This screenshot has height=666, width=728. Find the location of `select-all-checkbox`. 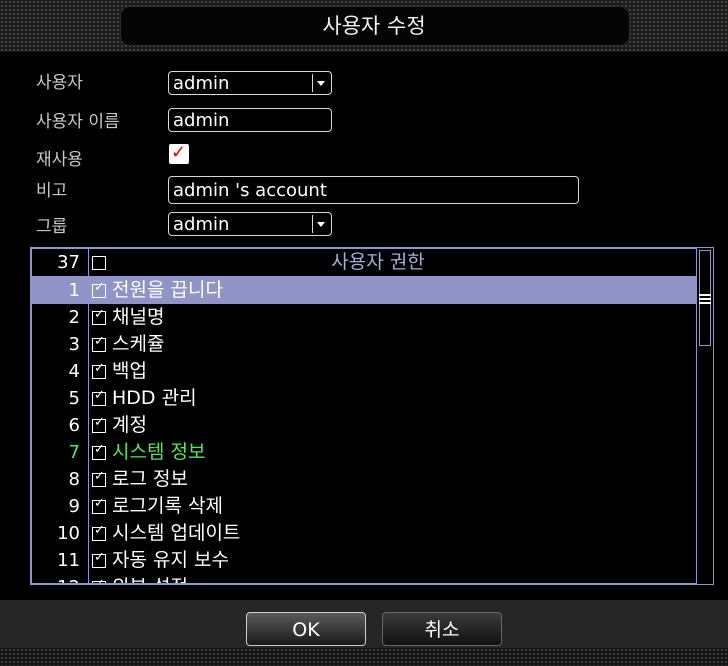

select-all-checkbox is located at coordinates (99, 263).